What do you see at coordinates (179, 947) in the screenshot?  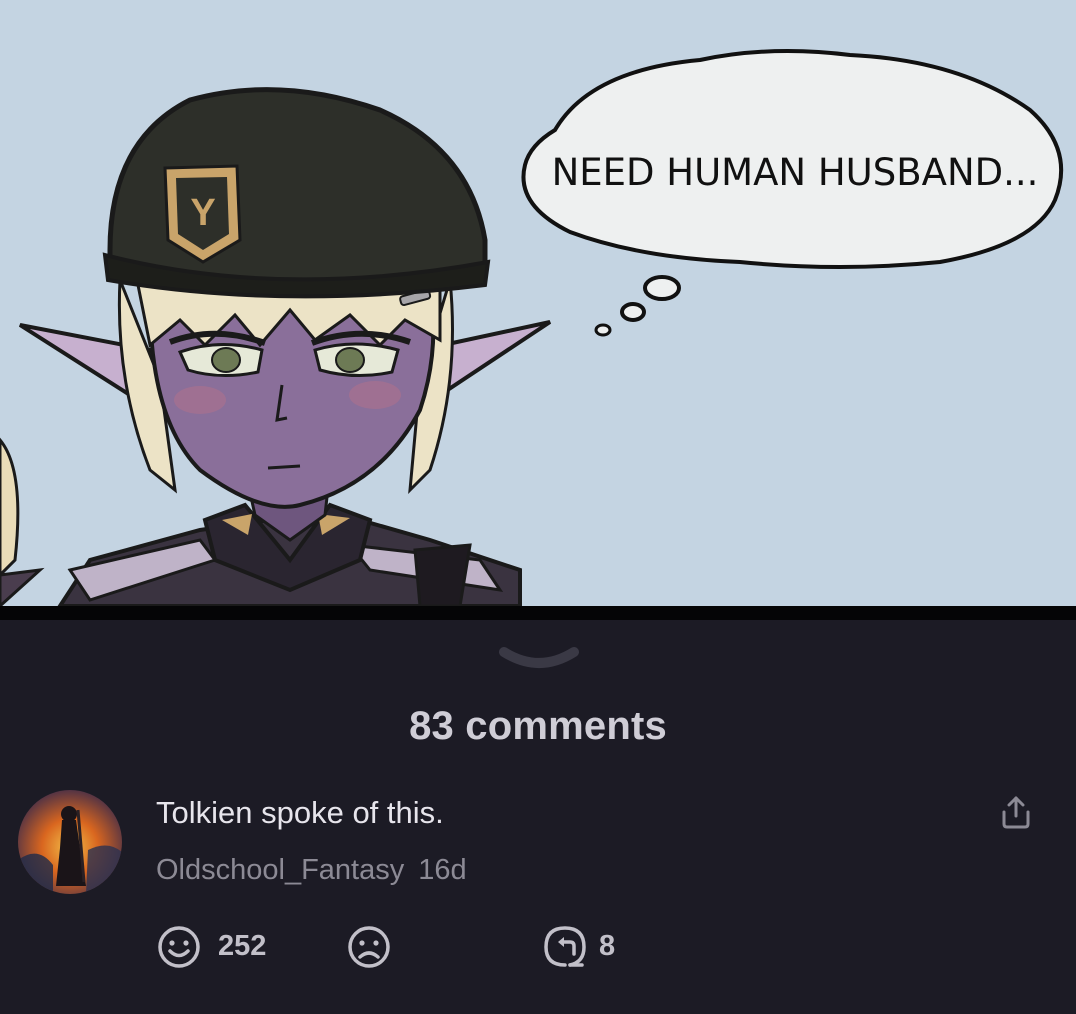 I see `smile-icon` at bounding box center [179, 947].